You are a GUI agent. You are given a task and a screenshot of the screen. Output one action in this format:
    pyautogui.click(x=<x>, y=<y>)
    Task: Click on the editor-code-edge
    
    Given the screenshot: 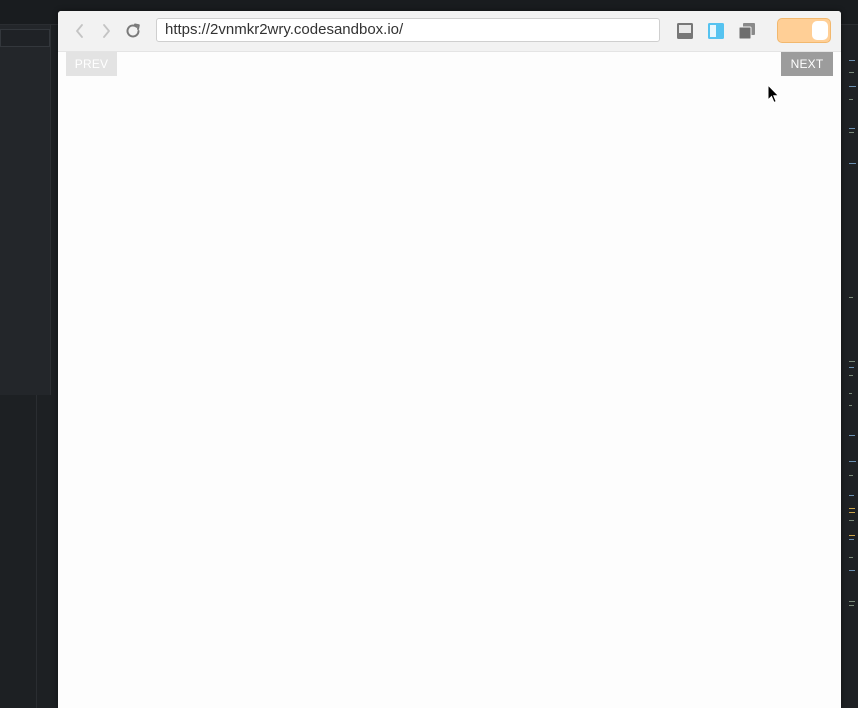 What is the action you would take?
    pyautogui.click(x=849, y=366)
    